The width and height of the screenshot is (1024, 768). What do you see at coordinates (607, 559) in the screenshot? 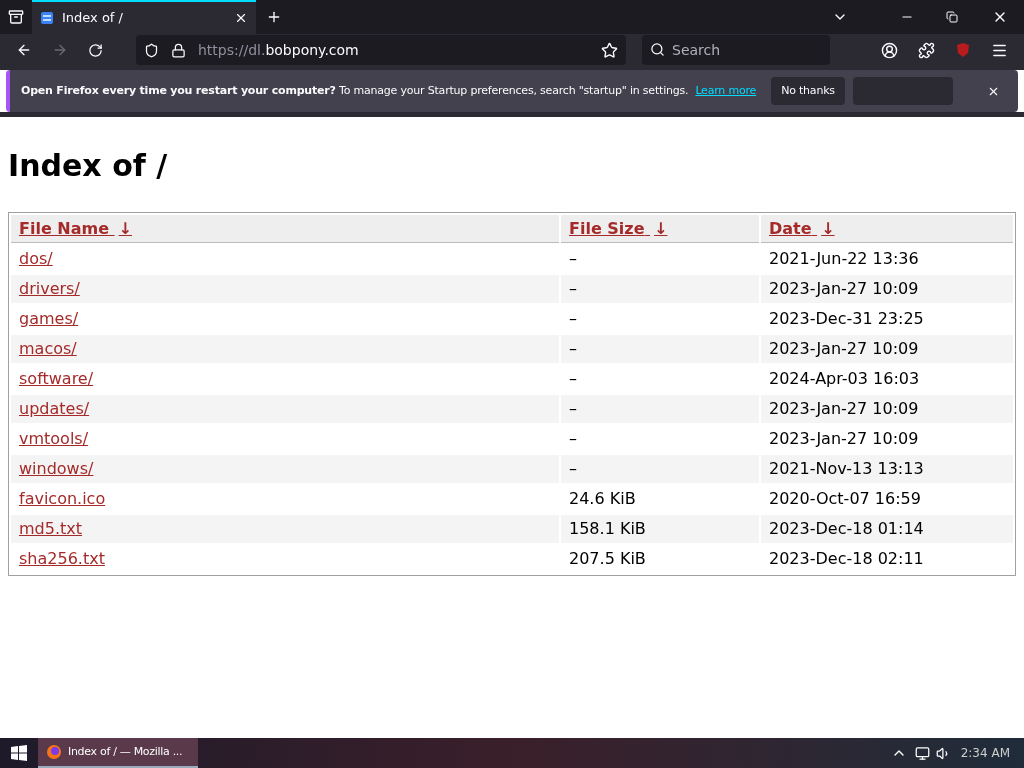
I see `table-cell-text: 207.5 KiB` at bounding box center [607, 559].